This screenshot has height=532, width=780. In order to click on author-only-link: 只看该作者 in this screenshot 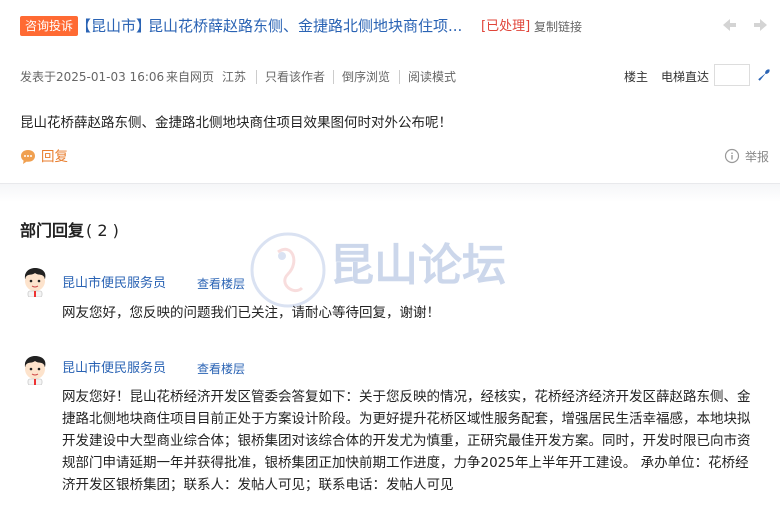, I will do `click(295, 77)`.